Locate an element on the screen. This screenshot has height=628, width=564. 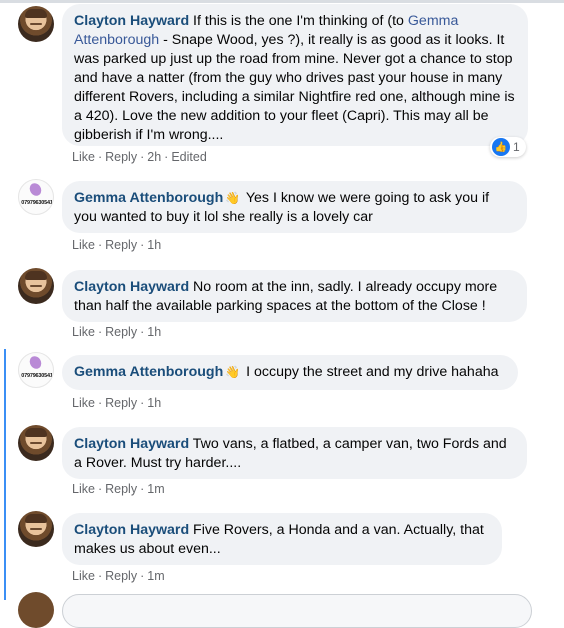
reaction-count-badge: 👍 1 is located at coordinates (508, 147).